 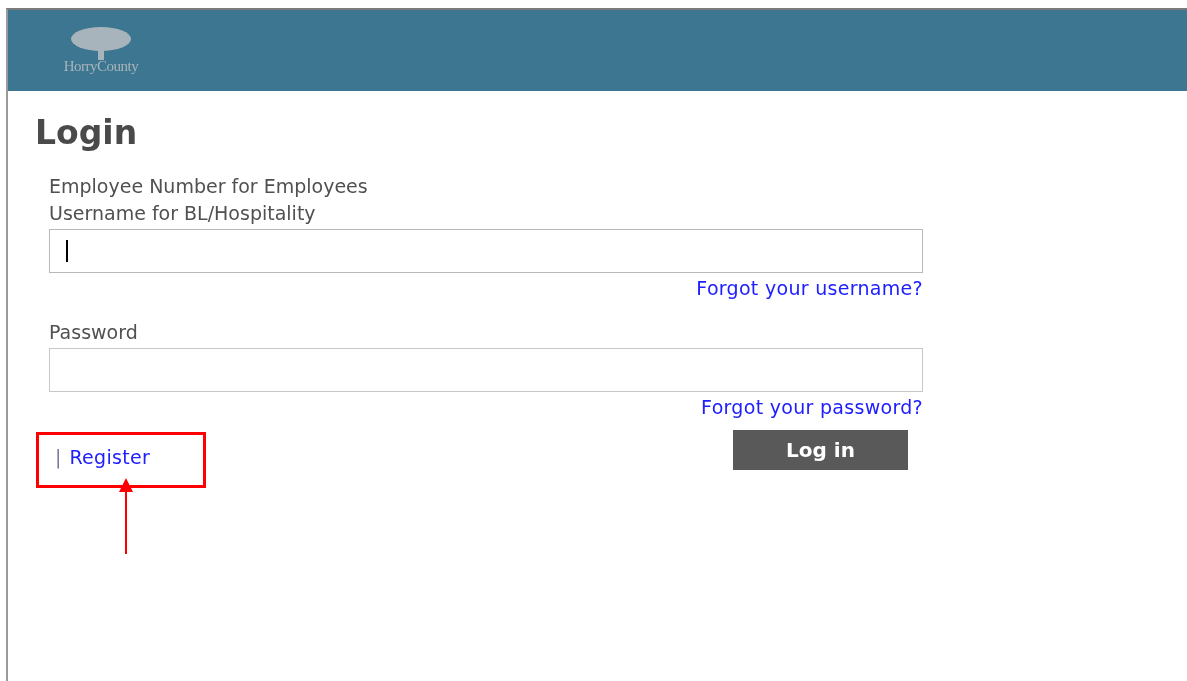 I want to click on forgot-link: Forgot your password?, so click(x=812, y=406).